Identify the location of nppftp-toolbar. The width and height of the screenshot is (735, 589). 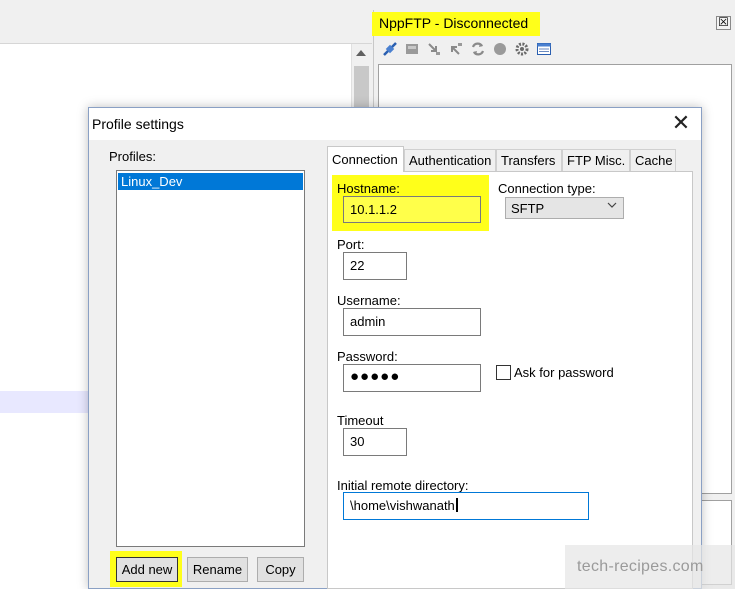
(482, 49).